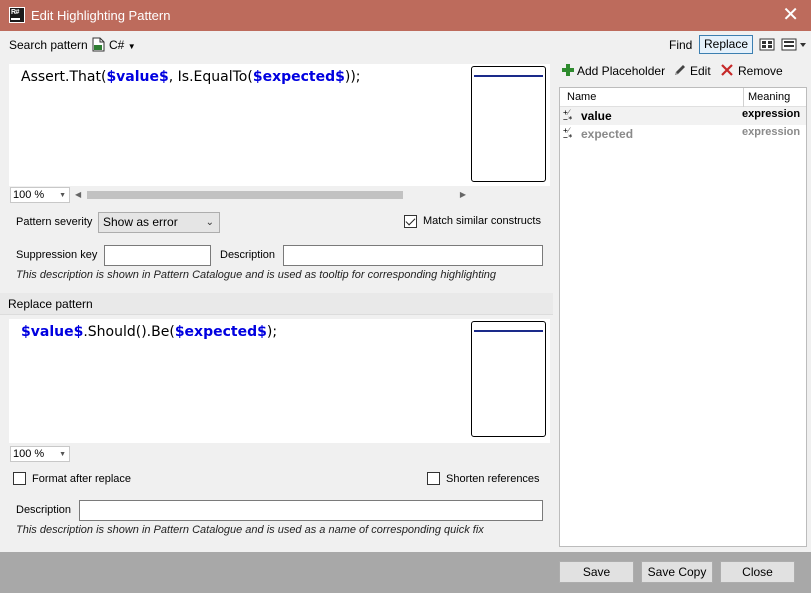 The height and width of the screenshot is (593, 811). What do you see at coordinates (29, 454) in the screenshot?
I see `replace-zoom-value: 100 %` at bounding box center [29, 454].